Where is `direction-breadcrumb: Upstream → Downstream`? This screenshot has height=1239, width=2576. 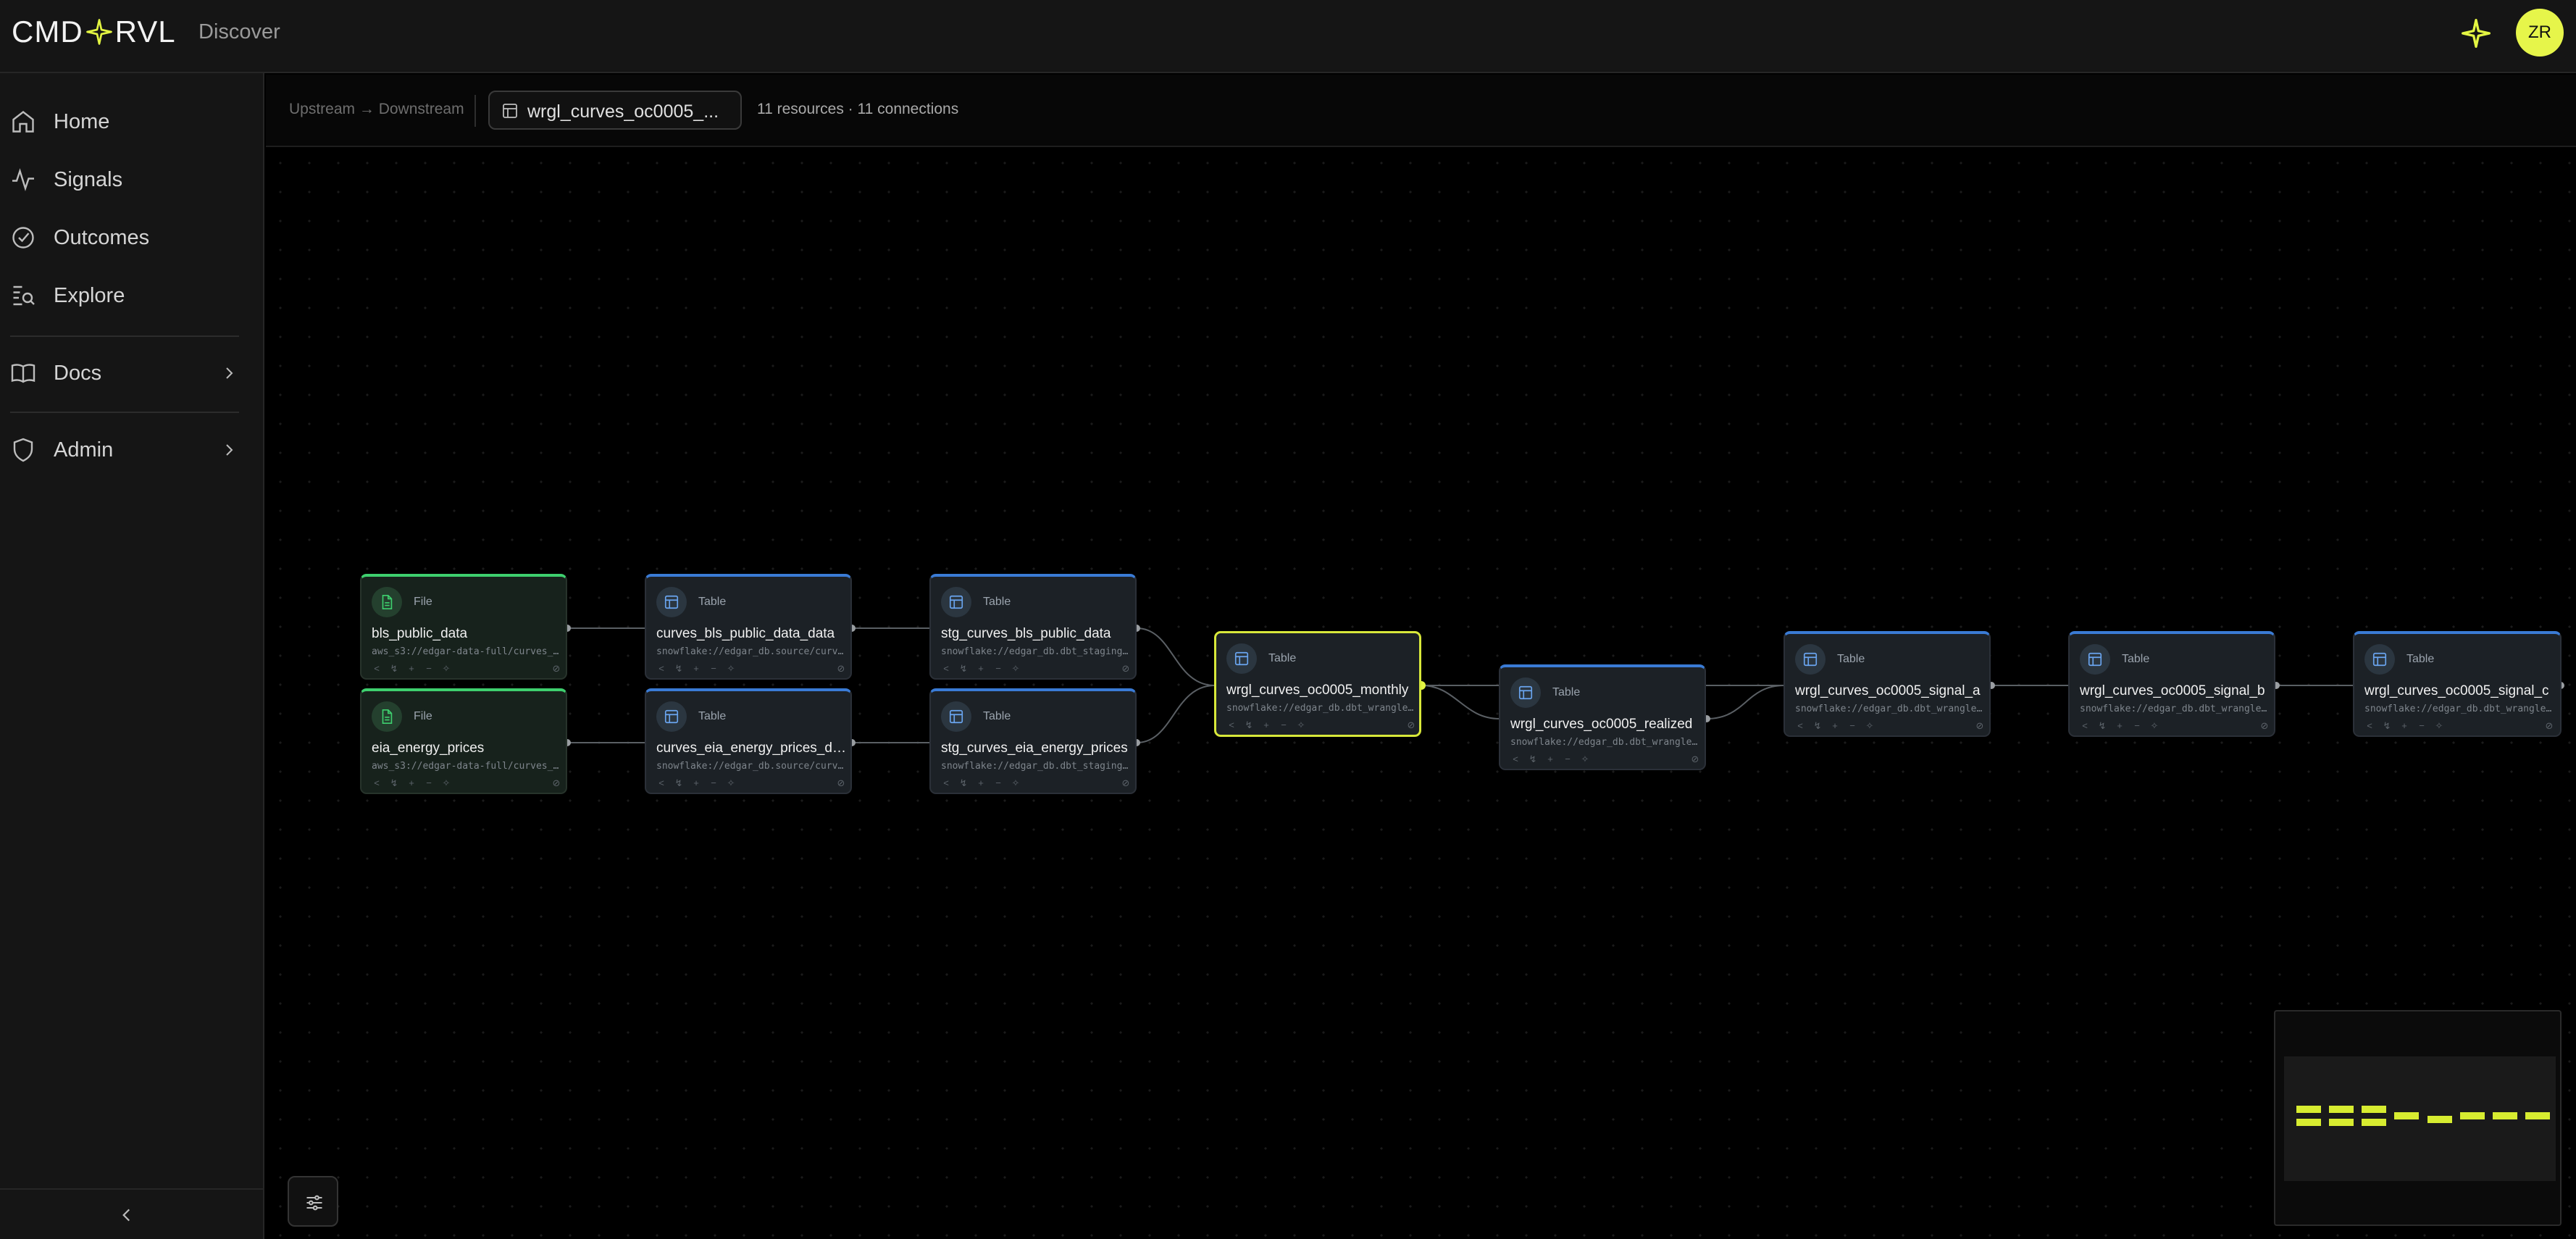
direction-breadcrumb: Upstream → Downstream is located at coordinates (376, 109).